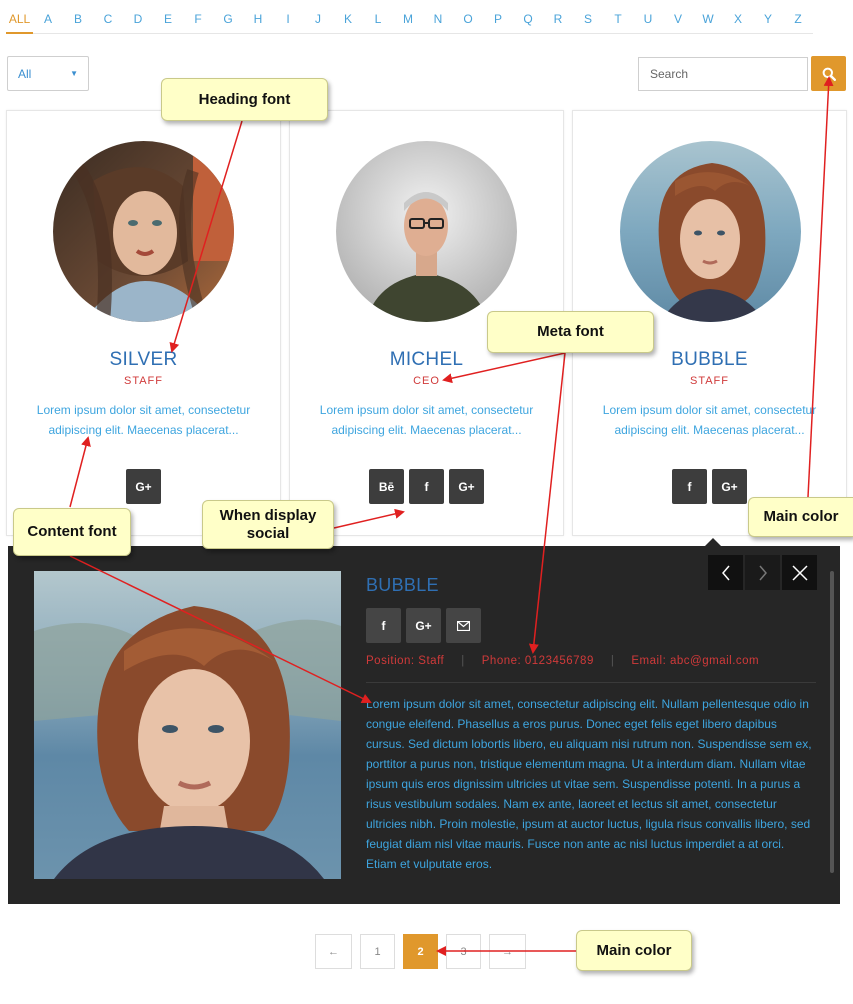 The width and height of the screenshot is (853, 1004). Describe the element at coordinates (558, 23) in the screenshot. I see `alpha-r: R` at that location.